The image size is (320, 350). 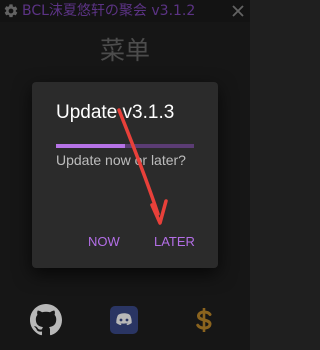 What do you see at coordinates (115, 112) in the screenshot?
I see `dialog-title: Update v3.1.3` at bounding box center [115, 112].